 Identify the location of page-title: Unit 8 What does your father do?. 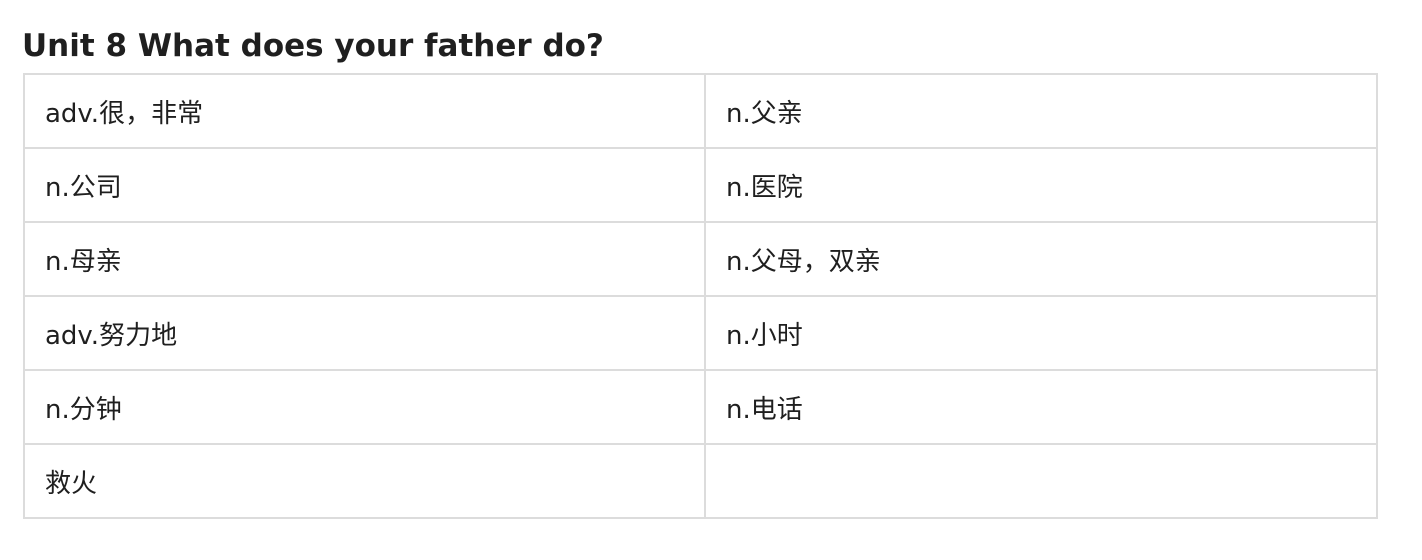
(313, 46).